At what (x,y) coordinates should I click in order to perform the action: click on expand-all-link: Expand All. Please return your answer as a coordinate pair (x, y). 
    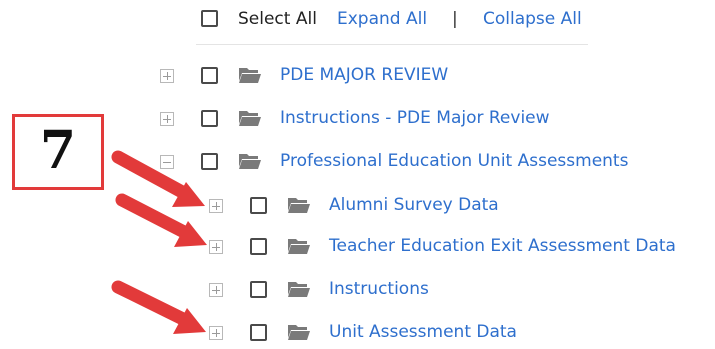
    Looking at the image, I should click on (382, 19).